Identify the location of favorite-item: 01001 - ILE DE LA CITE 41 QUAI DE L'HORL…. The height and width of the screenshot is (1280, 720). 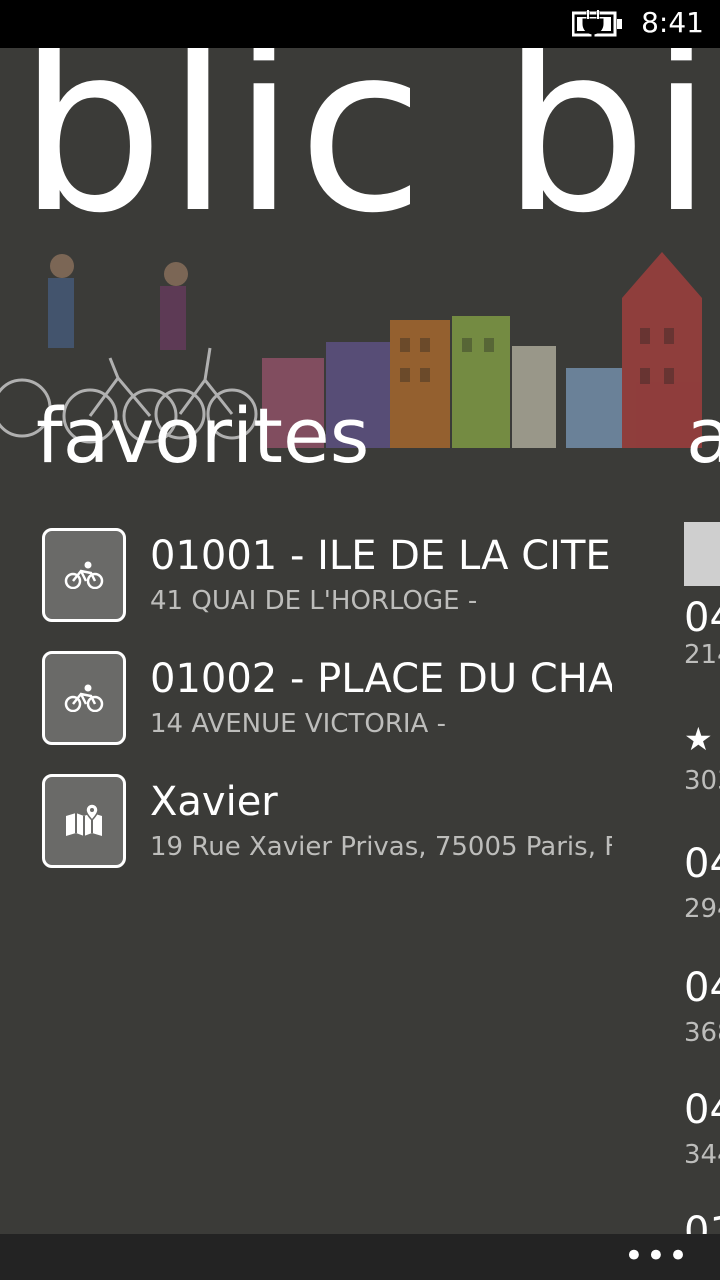
(327, 589).